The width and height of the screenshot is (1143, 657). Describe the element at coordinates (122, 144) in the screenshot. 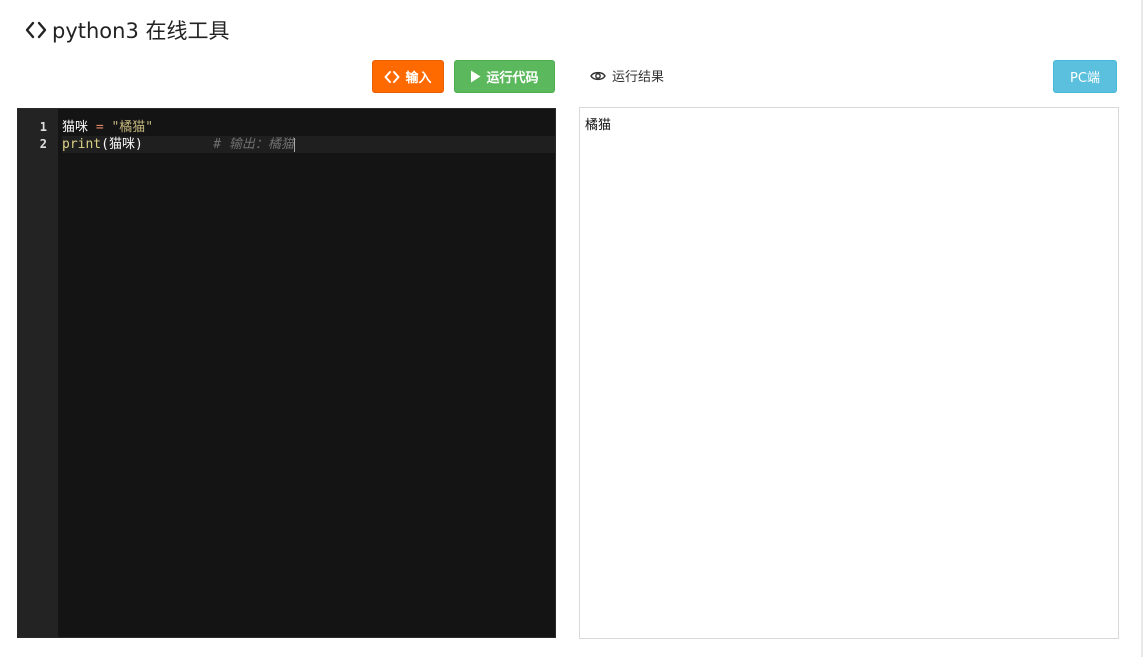

I see `code-args: (猫咪)` at that location.